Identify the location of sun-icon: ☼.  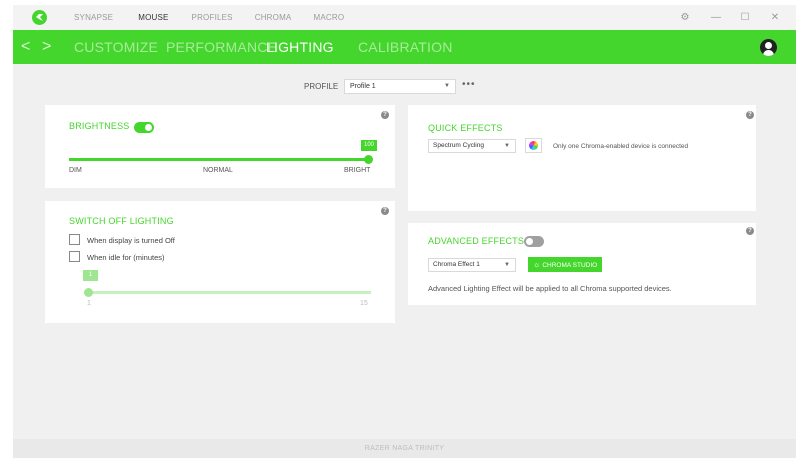
(537, 264).